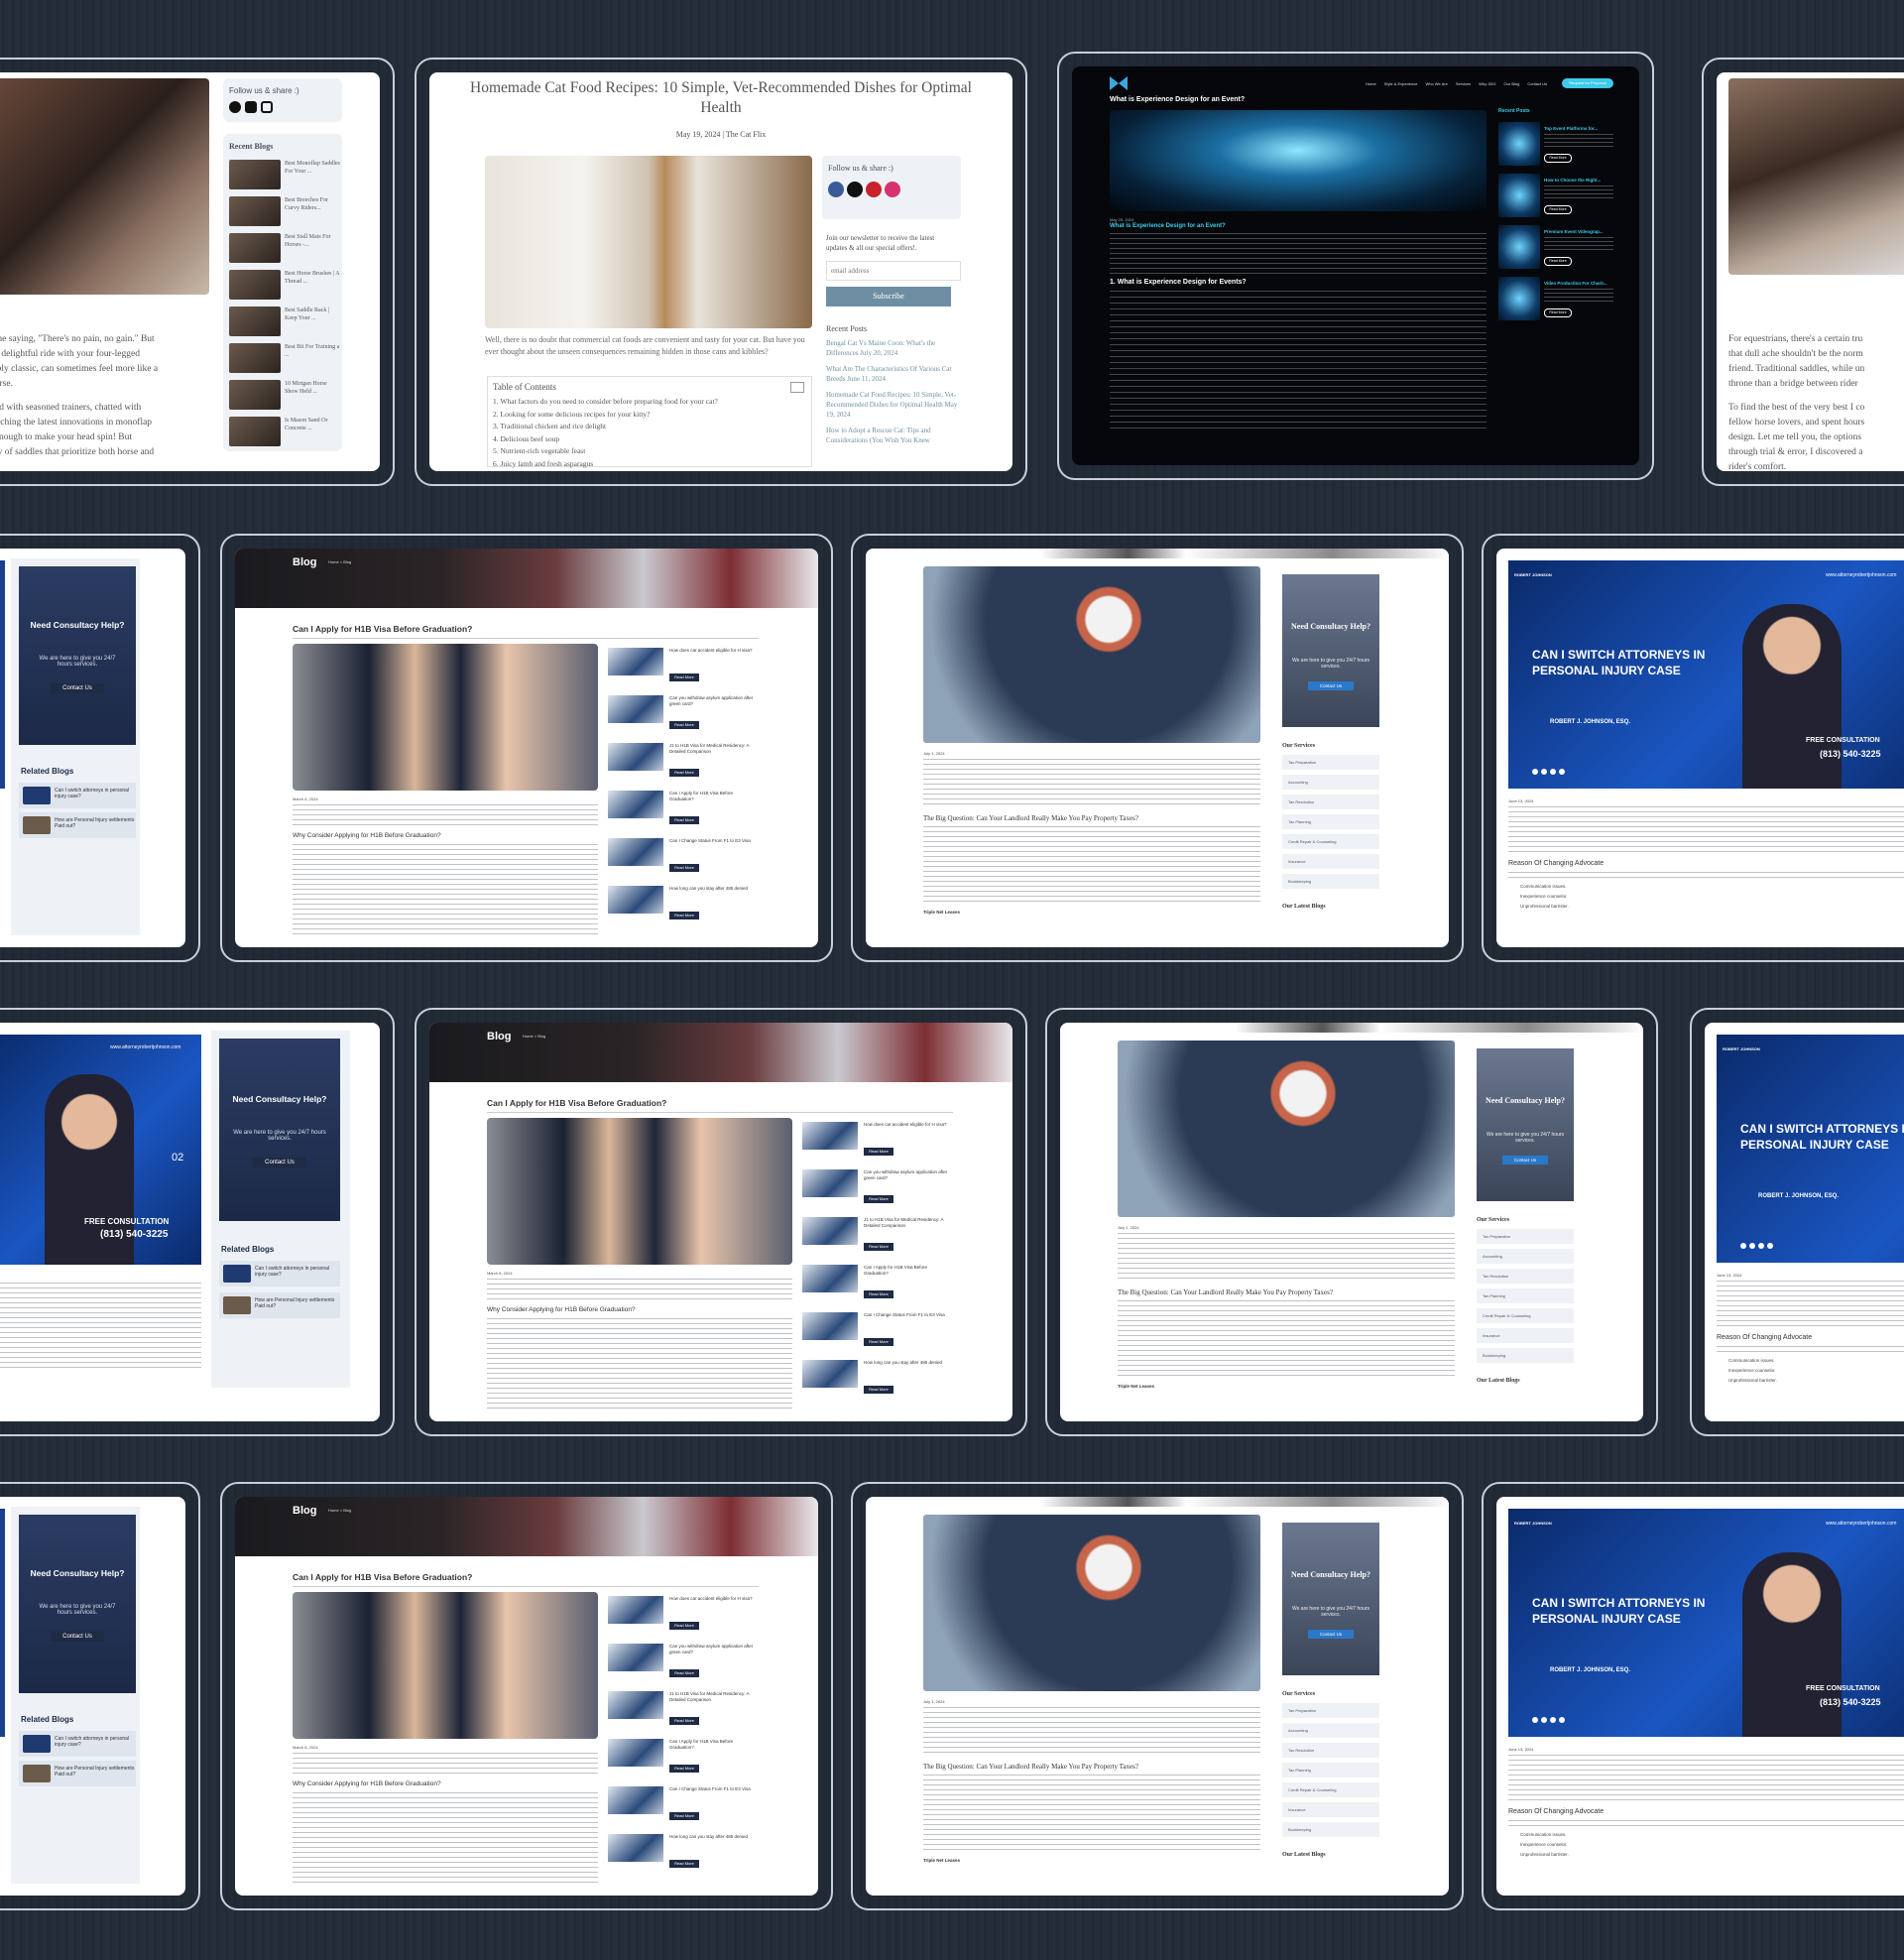  What do you see at coordinates (1330, 882) in the screenshot?
I see `service-item: Bookkeeping` at bounding box center [1330, 882].